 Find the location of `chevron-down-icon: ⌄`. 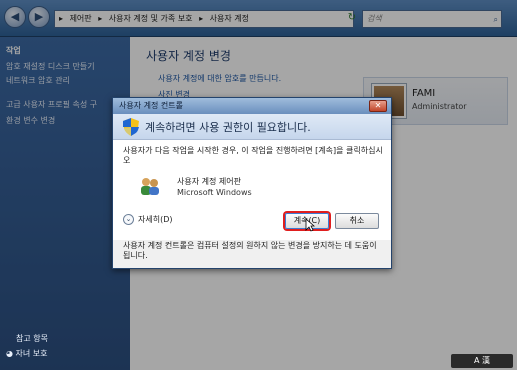

chevron-down-icon: ⌄ is located at coordinates (128, 219).